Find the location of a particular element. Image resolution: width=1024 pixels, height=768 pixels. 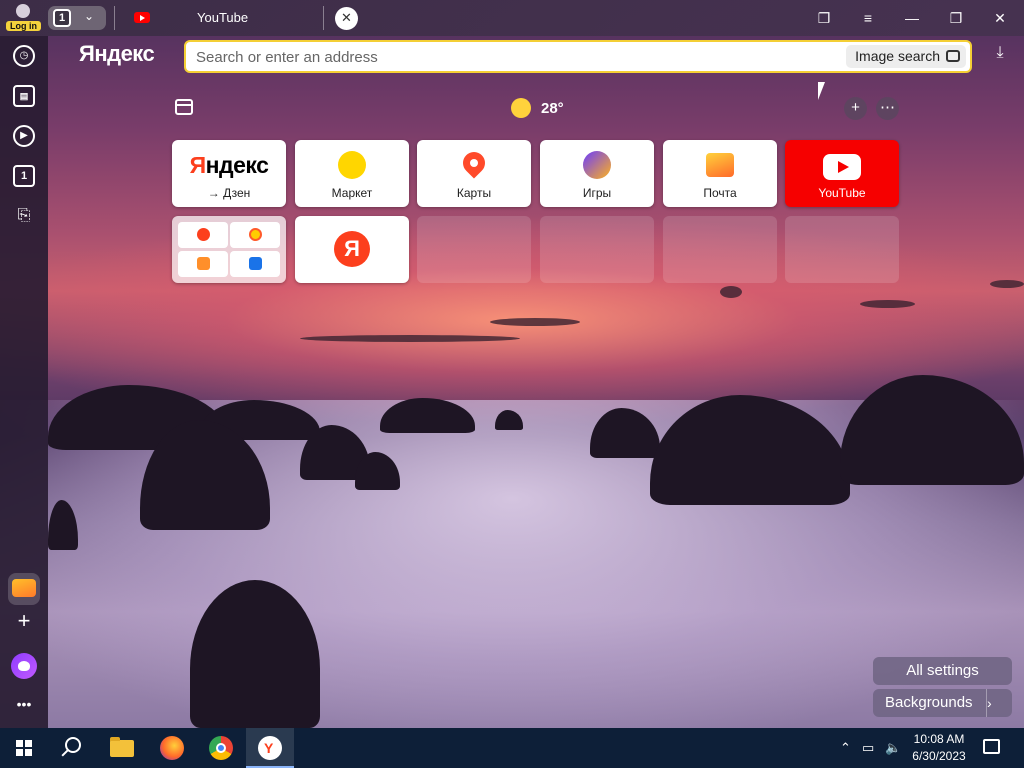

tile-yandex-dzen: Яндекс → Дзен is located at coordinates (229, 173).